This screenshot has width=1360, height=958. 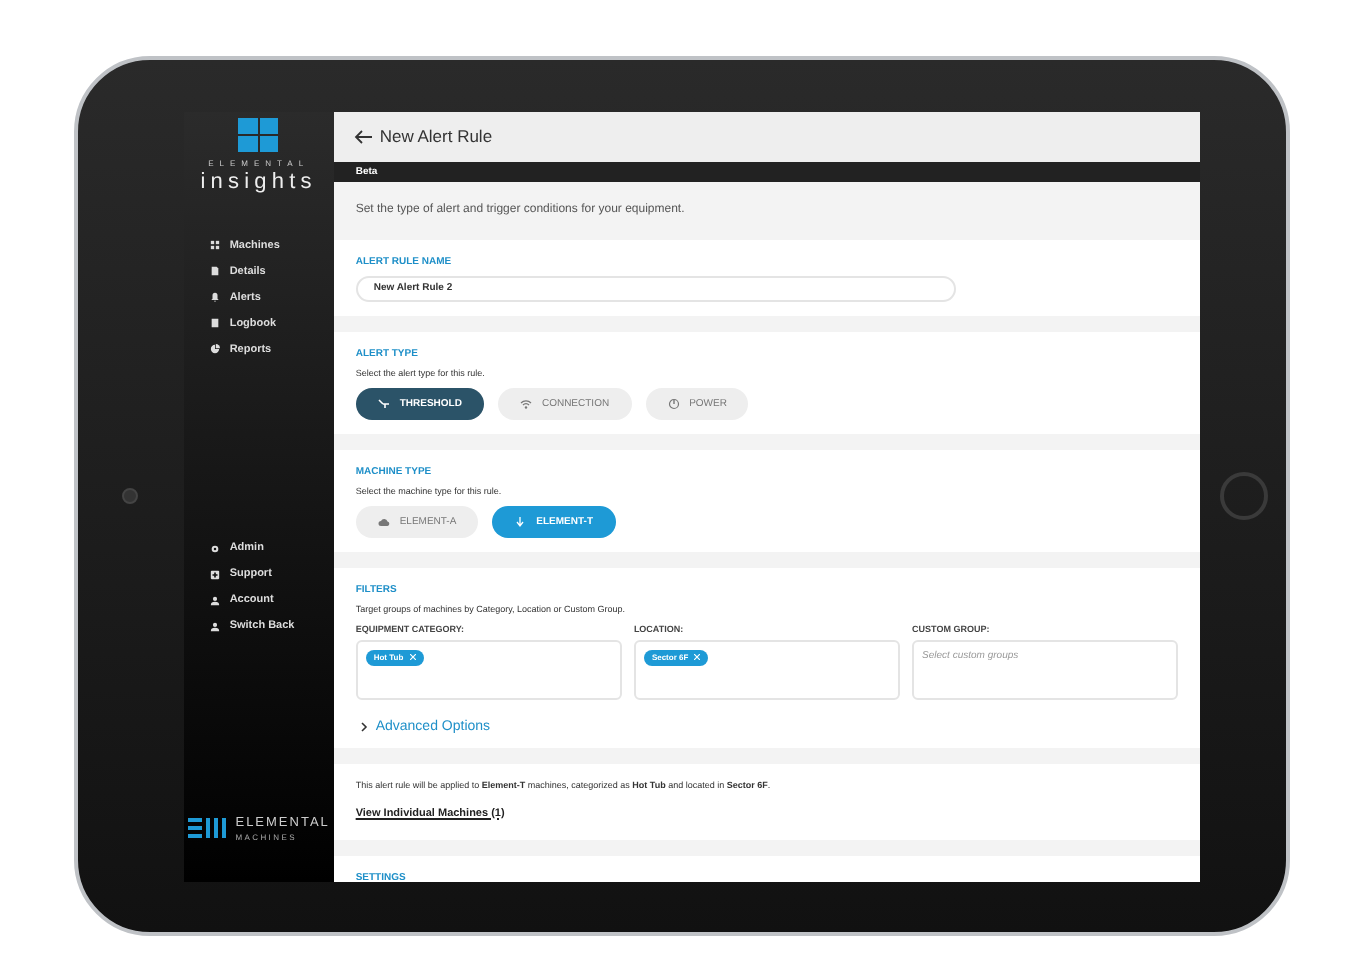 What do you see at coordinates (362, 136) in the screenshot?
I see `back-arrow-icon` at bounding box center [362, 136].